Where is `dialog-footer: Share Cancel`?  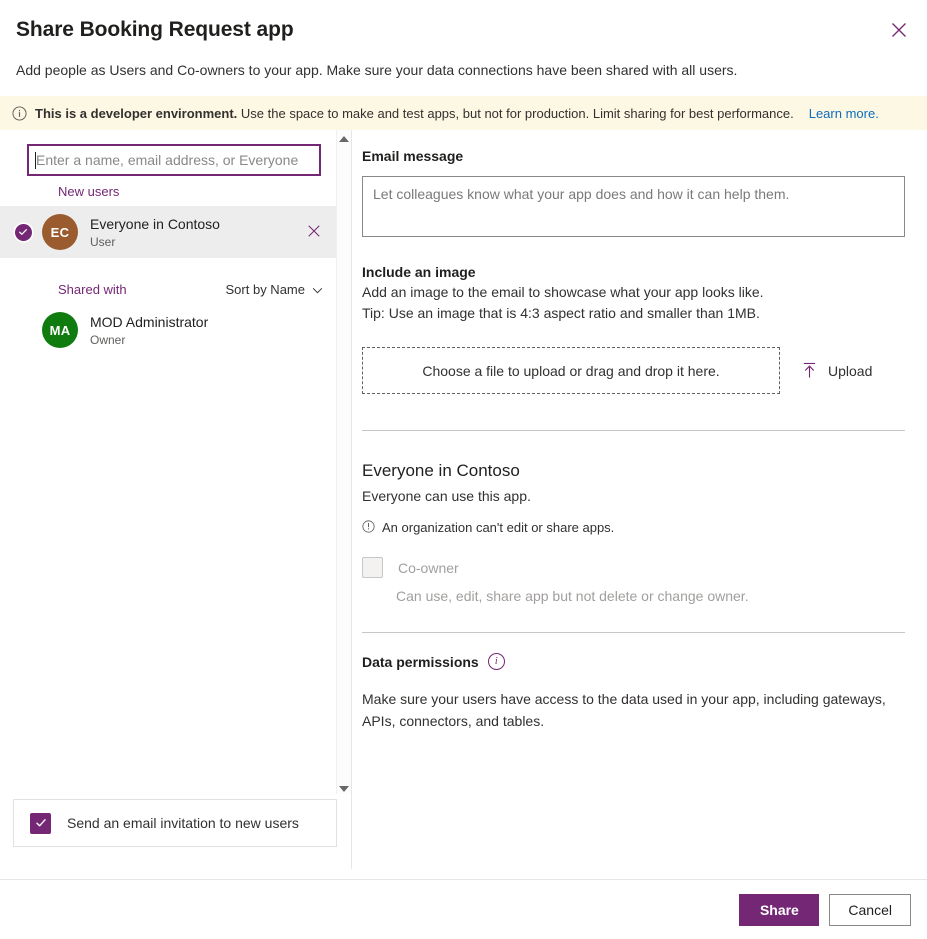
dialog-footer: Share Cancel is located at coordinates (463, 909).